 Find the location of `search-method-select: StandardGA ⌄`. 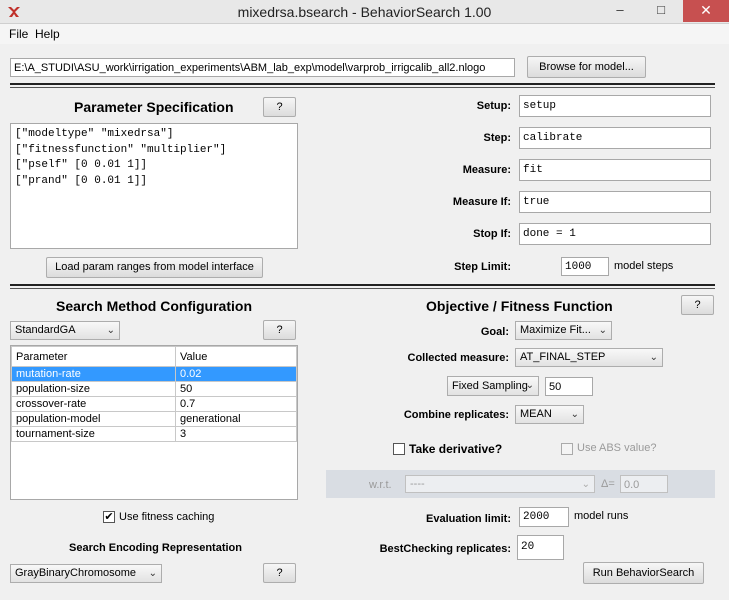

search-method-select: StandardGA ⌄ is located at coordinates (65, 330).